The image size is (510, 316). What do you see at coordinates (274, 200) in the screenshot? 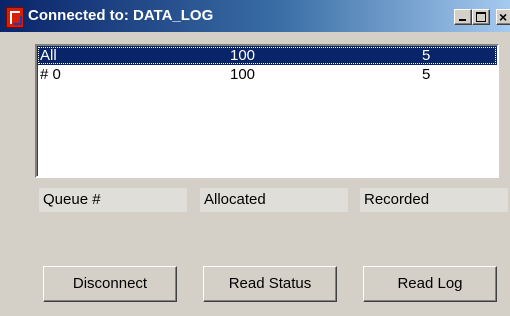
I see `allocated-column-label: Allocated` at bounding box center [274, 200].